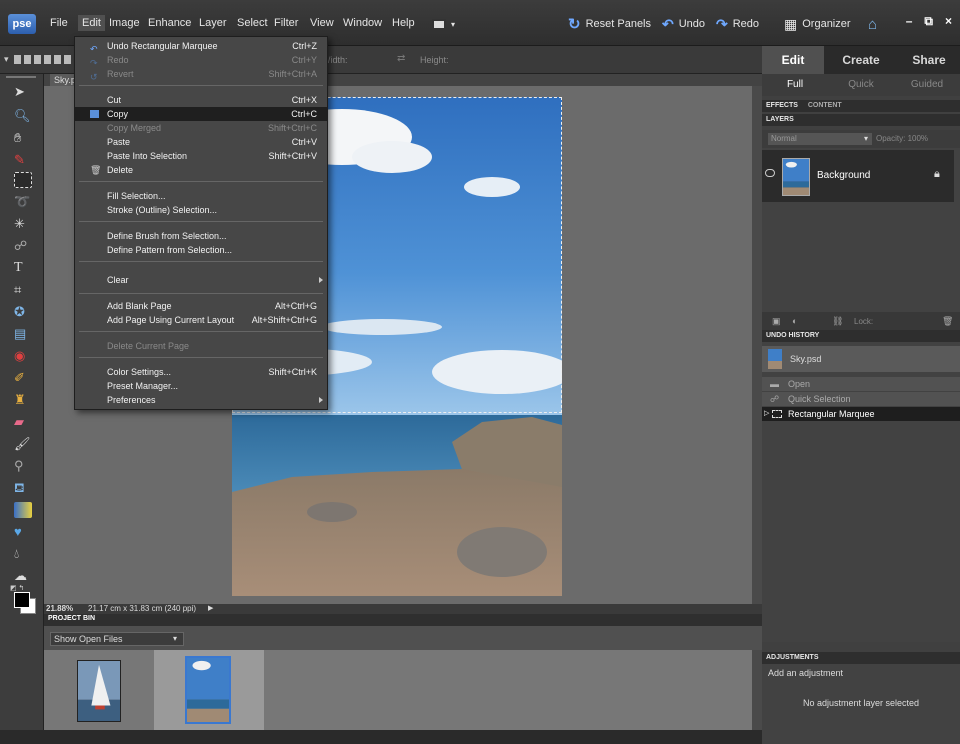 This screenshot has width=960, height=744. Describe the element at coordinates (201, 372) in the screenshot. I see `menu-item-color-settings: Color Settings... Shift+Ctrl+K` at that location.